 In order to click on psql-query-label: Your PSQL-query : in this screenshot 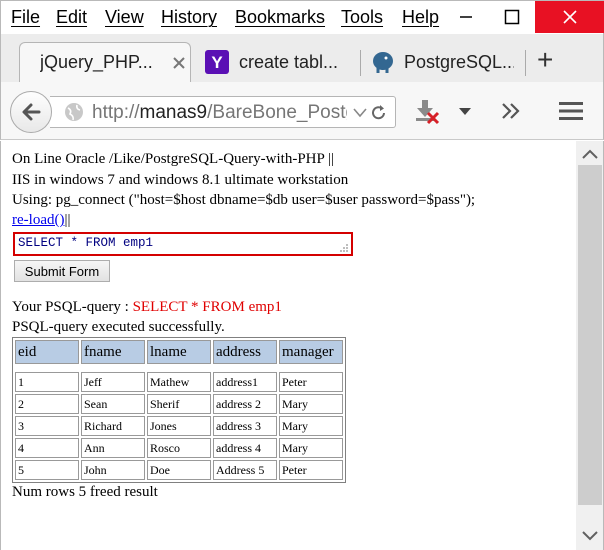, I will do `click(72, 307)`.